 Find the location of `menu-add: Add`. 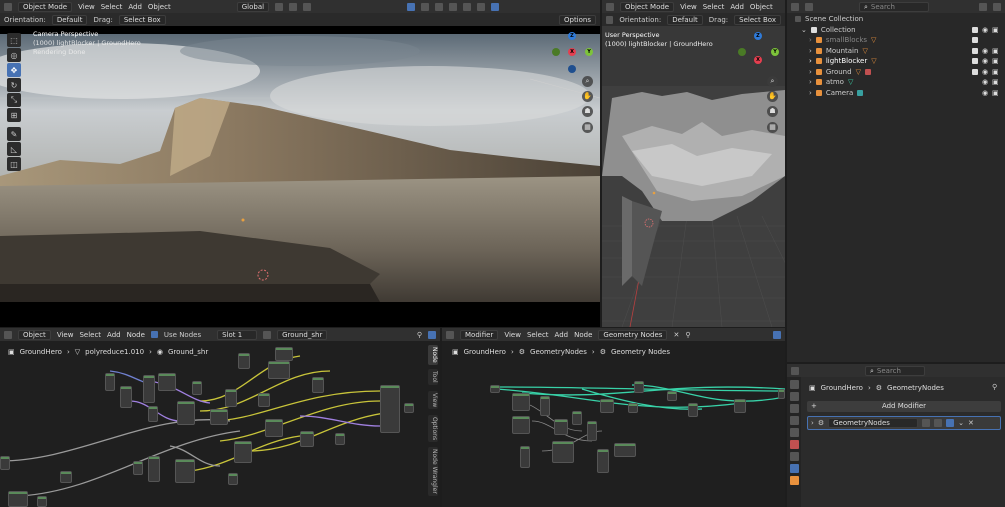

menu-add: Add is located at coordinates (737, 7).